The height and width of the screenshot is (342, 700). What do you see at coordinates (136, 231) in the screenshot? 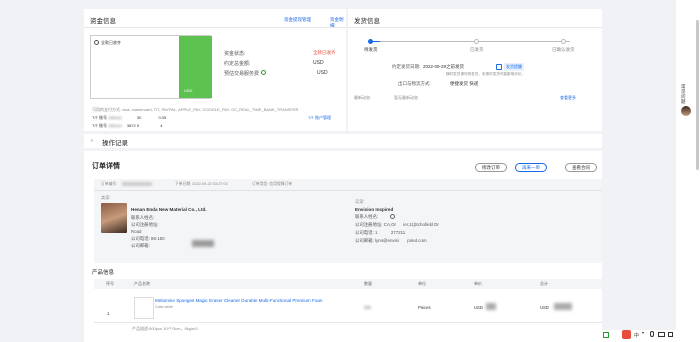
I see `seller-address-line: Road` at bounding box center [136, 231].